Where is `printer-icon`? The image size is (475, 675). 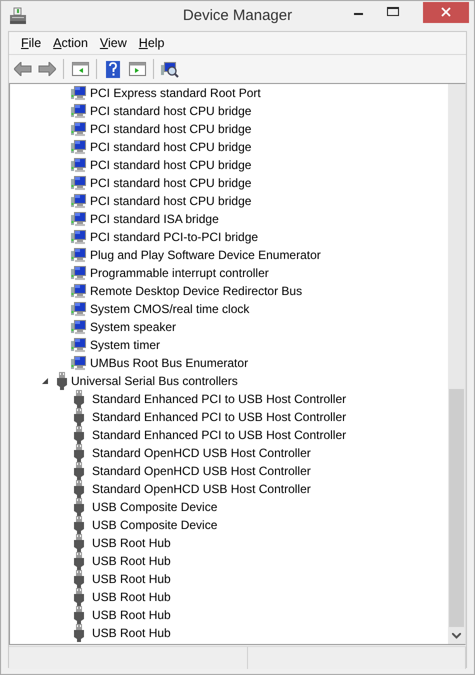
printer-icon is located at coordinates (18, 16).